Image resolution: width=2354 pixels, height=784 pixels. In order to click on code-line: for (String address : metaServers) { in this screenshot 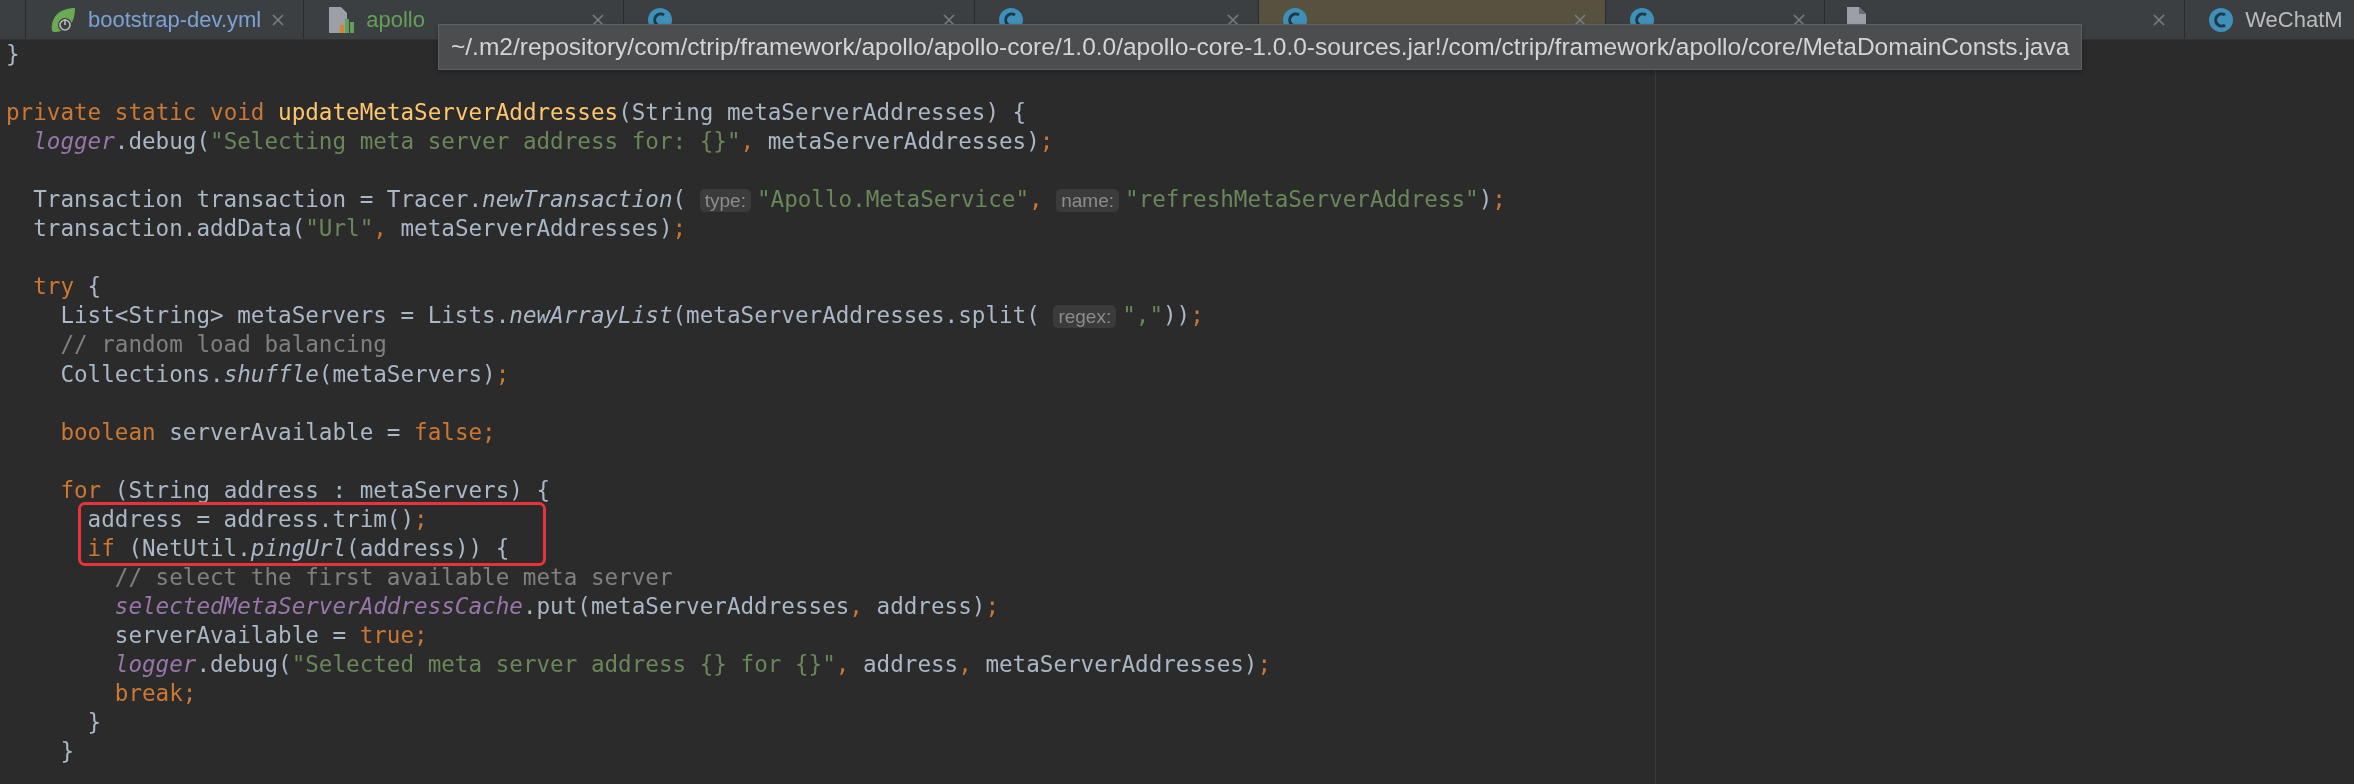, I will do `click(305, 490)`.